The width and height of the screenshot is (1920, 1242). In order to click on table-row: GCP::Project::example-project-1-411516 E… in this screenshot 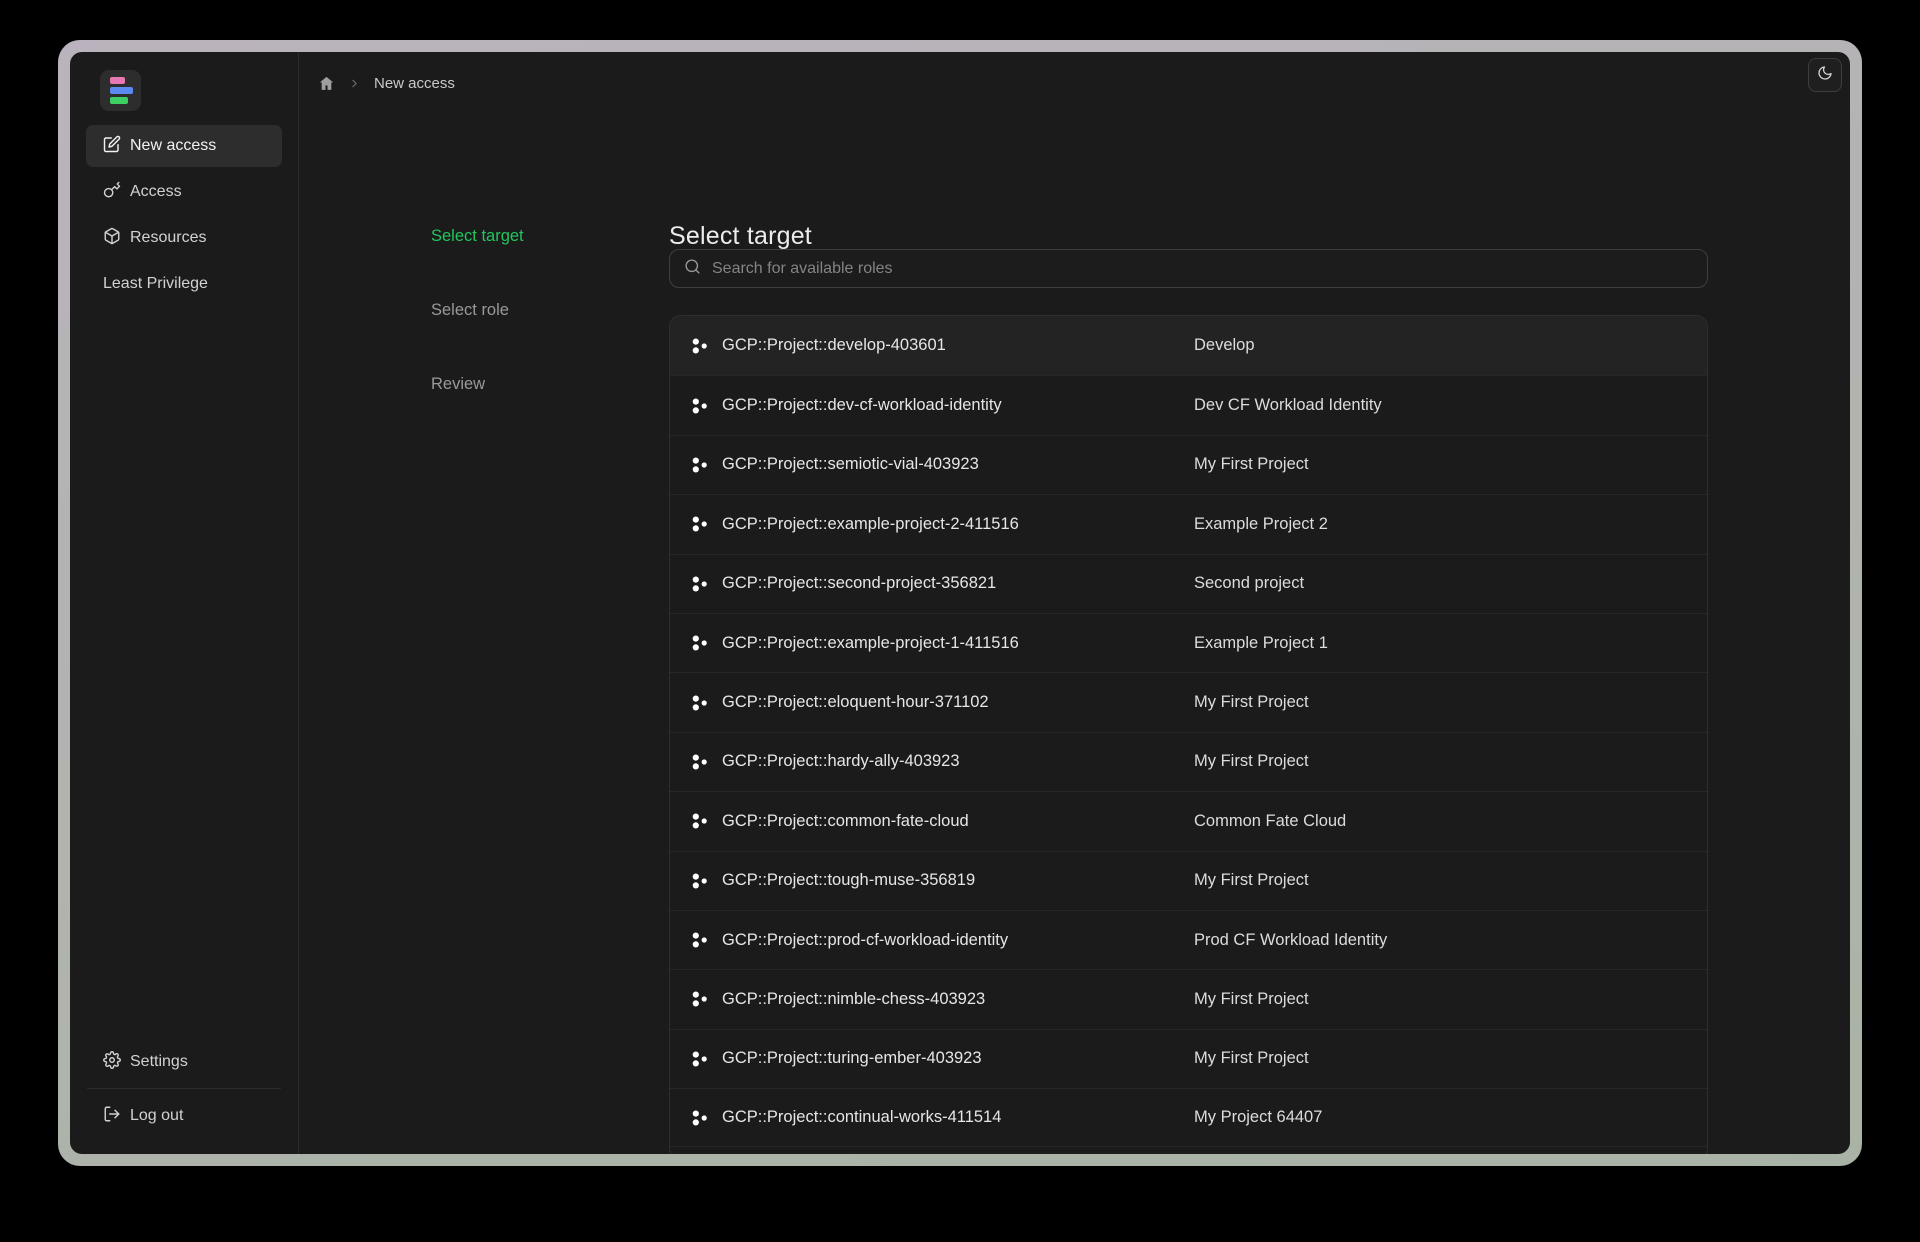, I will do `click(1188, 642)`.